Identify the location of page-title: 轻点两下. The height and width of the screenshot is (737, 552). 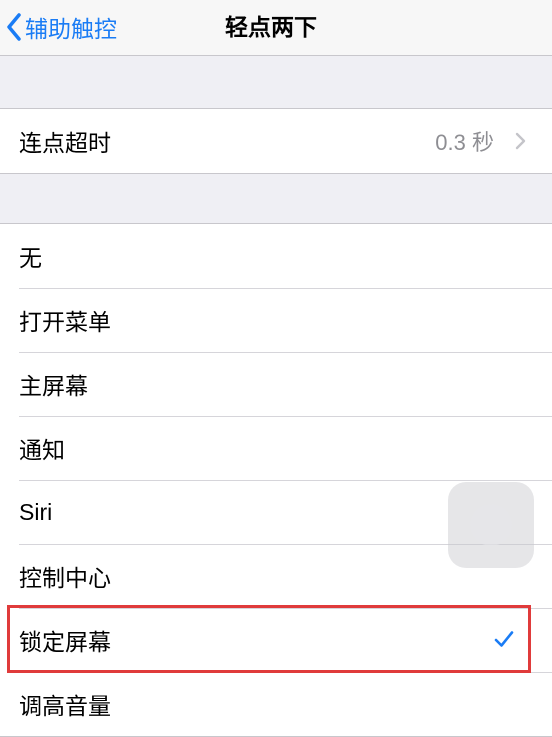
(271, 27).